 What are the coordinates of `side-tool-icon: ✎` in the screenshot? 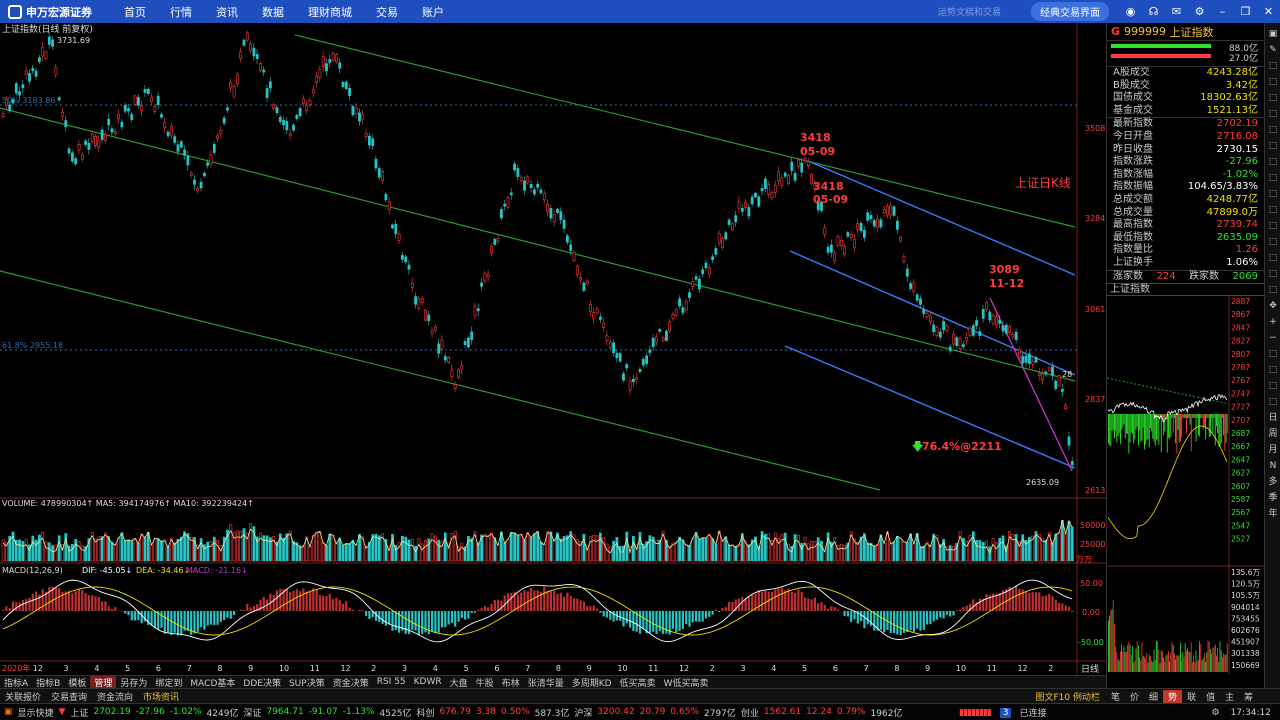 It's located at (1272, 50).